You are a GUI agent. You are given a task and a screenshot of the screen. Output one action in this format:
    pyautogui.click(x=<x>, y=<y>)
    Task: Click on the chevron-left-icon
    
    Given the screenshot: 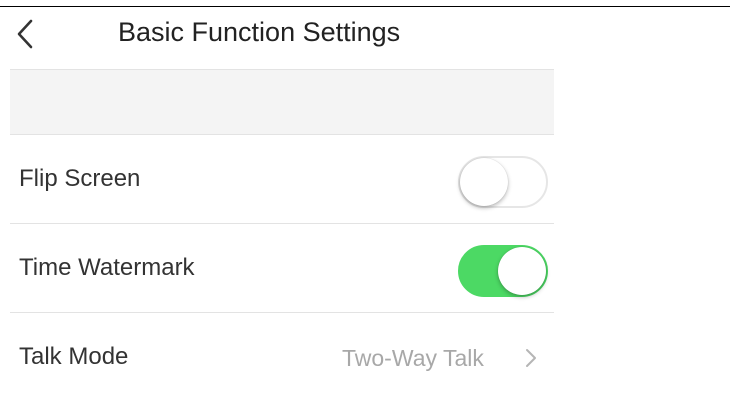 What is the action you would take?
    pyautogui.click(x=25, y=34)
    